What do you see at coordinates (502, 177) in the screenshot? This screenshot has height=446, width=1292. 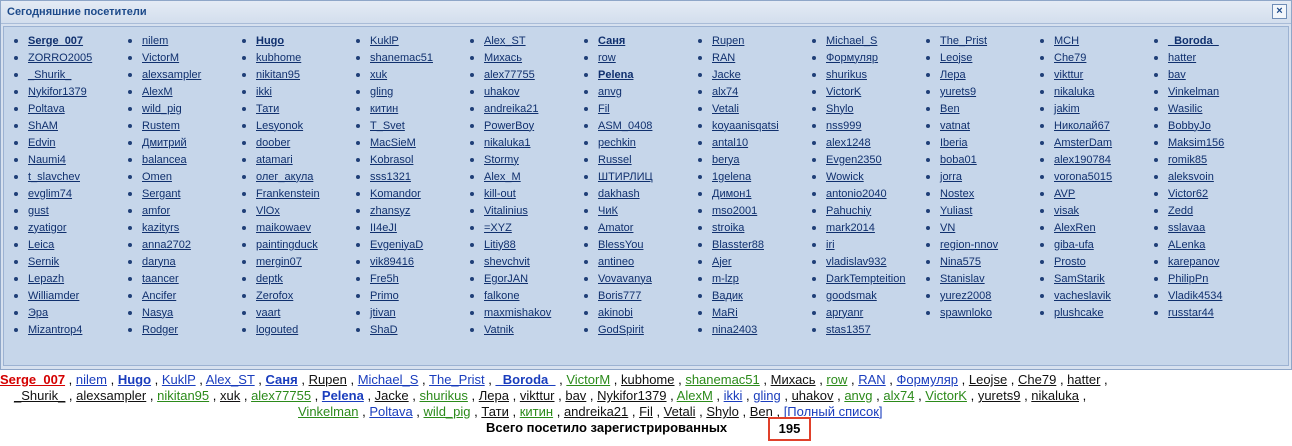 I see `user-link: Alex_M` at bounding box center [502, 177].